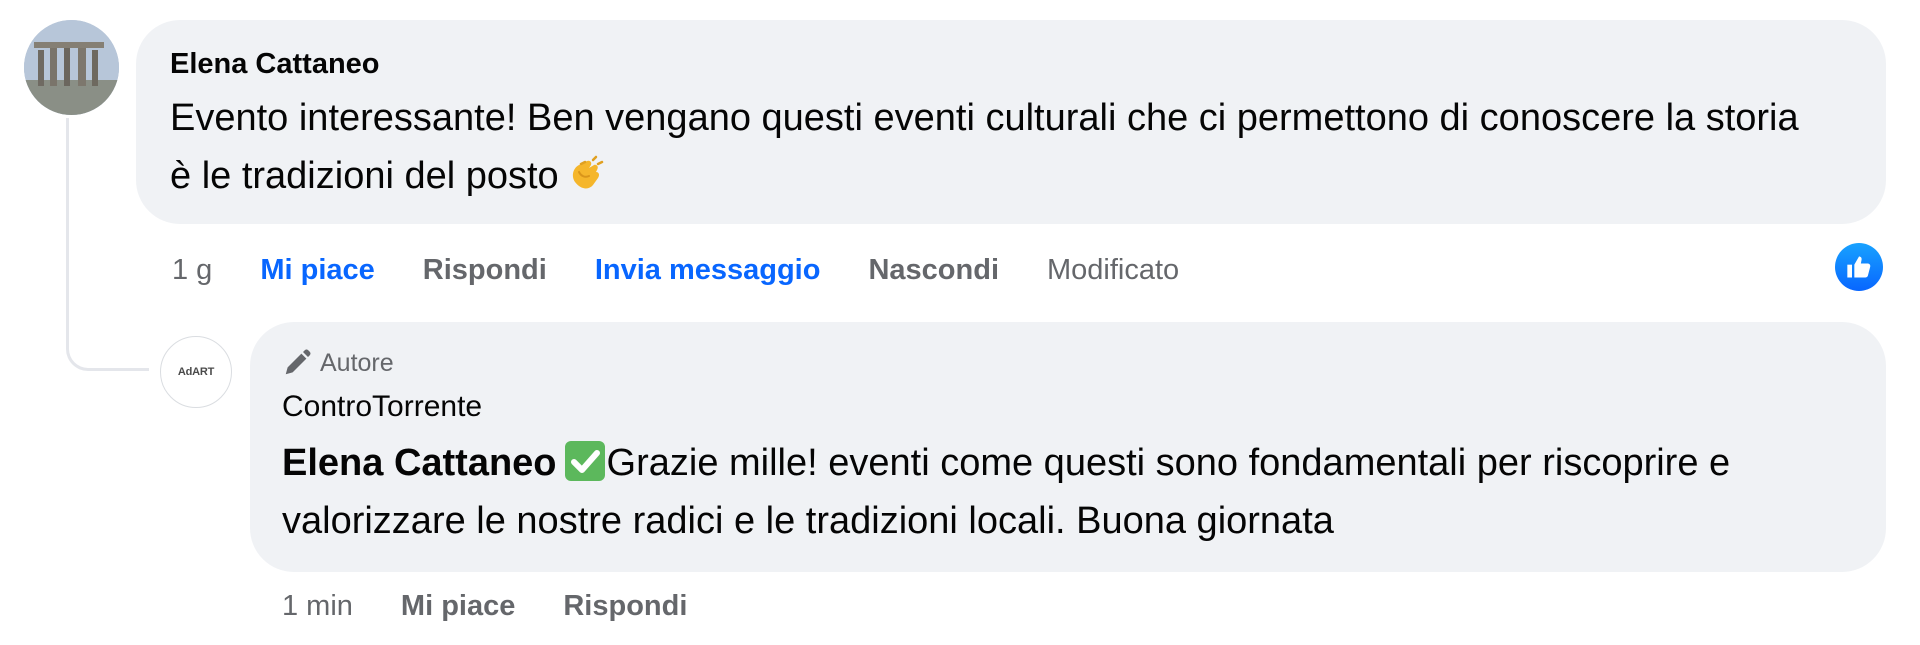 This screenshot has width=1920, height=645. What do you see at coordinates (585, 174) in the screenshot?
I see `clapping-hands-icon` at bounding box center [585, 174].